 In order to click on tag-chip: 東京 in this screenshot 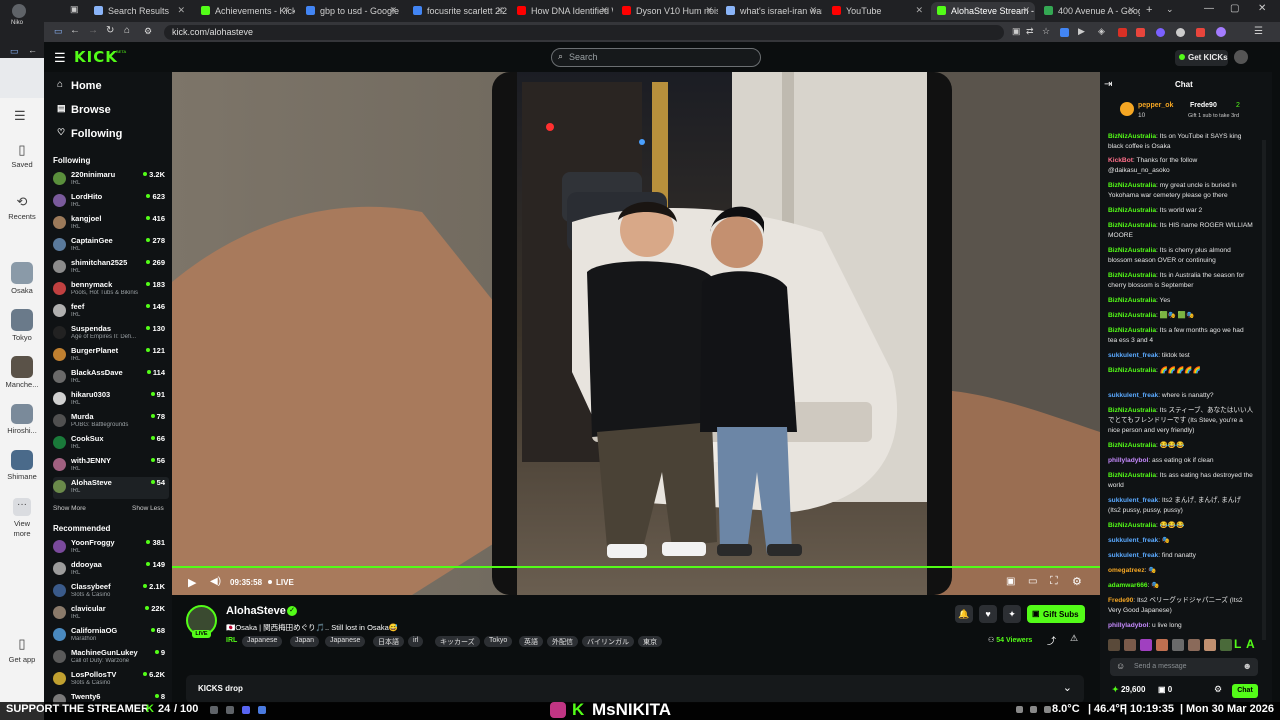, I will do `click(650, 641)`.